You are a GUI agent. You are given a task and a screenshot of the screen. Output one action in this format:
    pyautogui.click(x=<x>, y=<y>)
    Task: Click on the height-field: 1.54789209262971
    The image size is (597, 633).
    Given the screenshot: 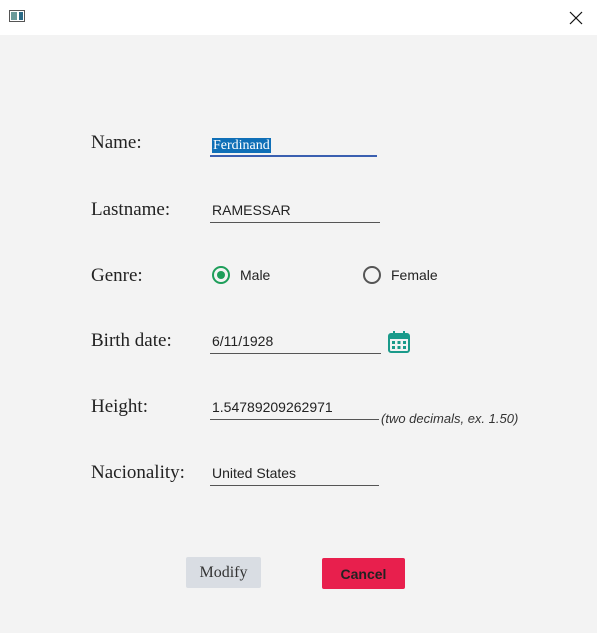 What is the action you would take?
    pyautogui.click(x=294, y=408)
    